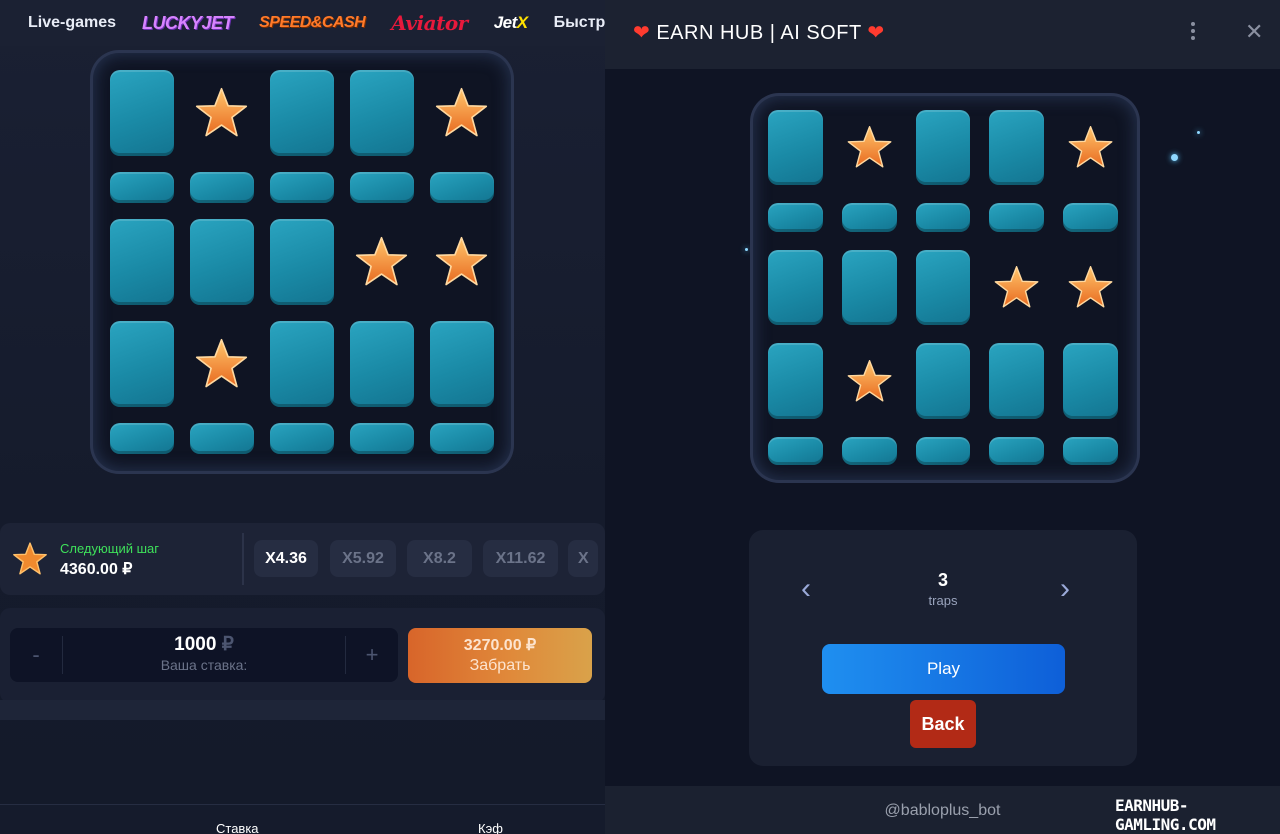 This screenshot has width=1280, height=834. What do you see at coordinates (72, 23) in the screenshot?
I see `nav-live-games: Live-games` at bounding box center [72, 23].